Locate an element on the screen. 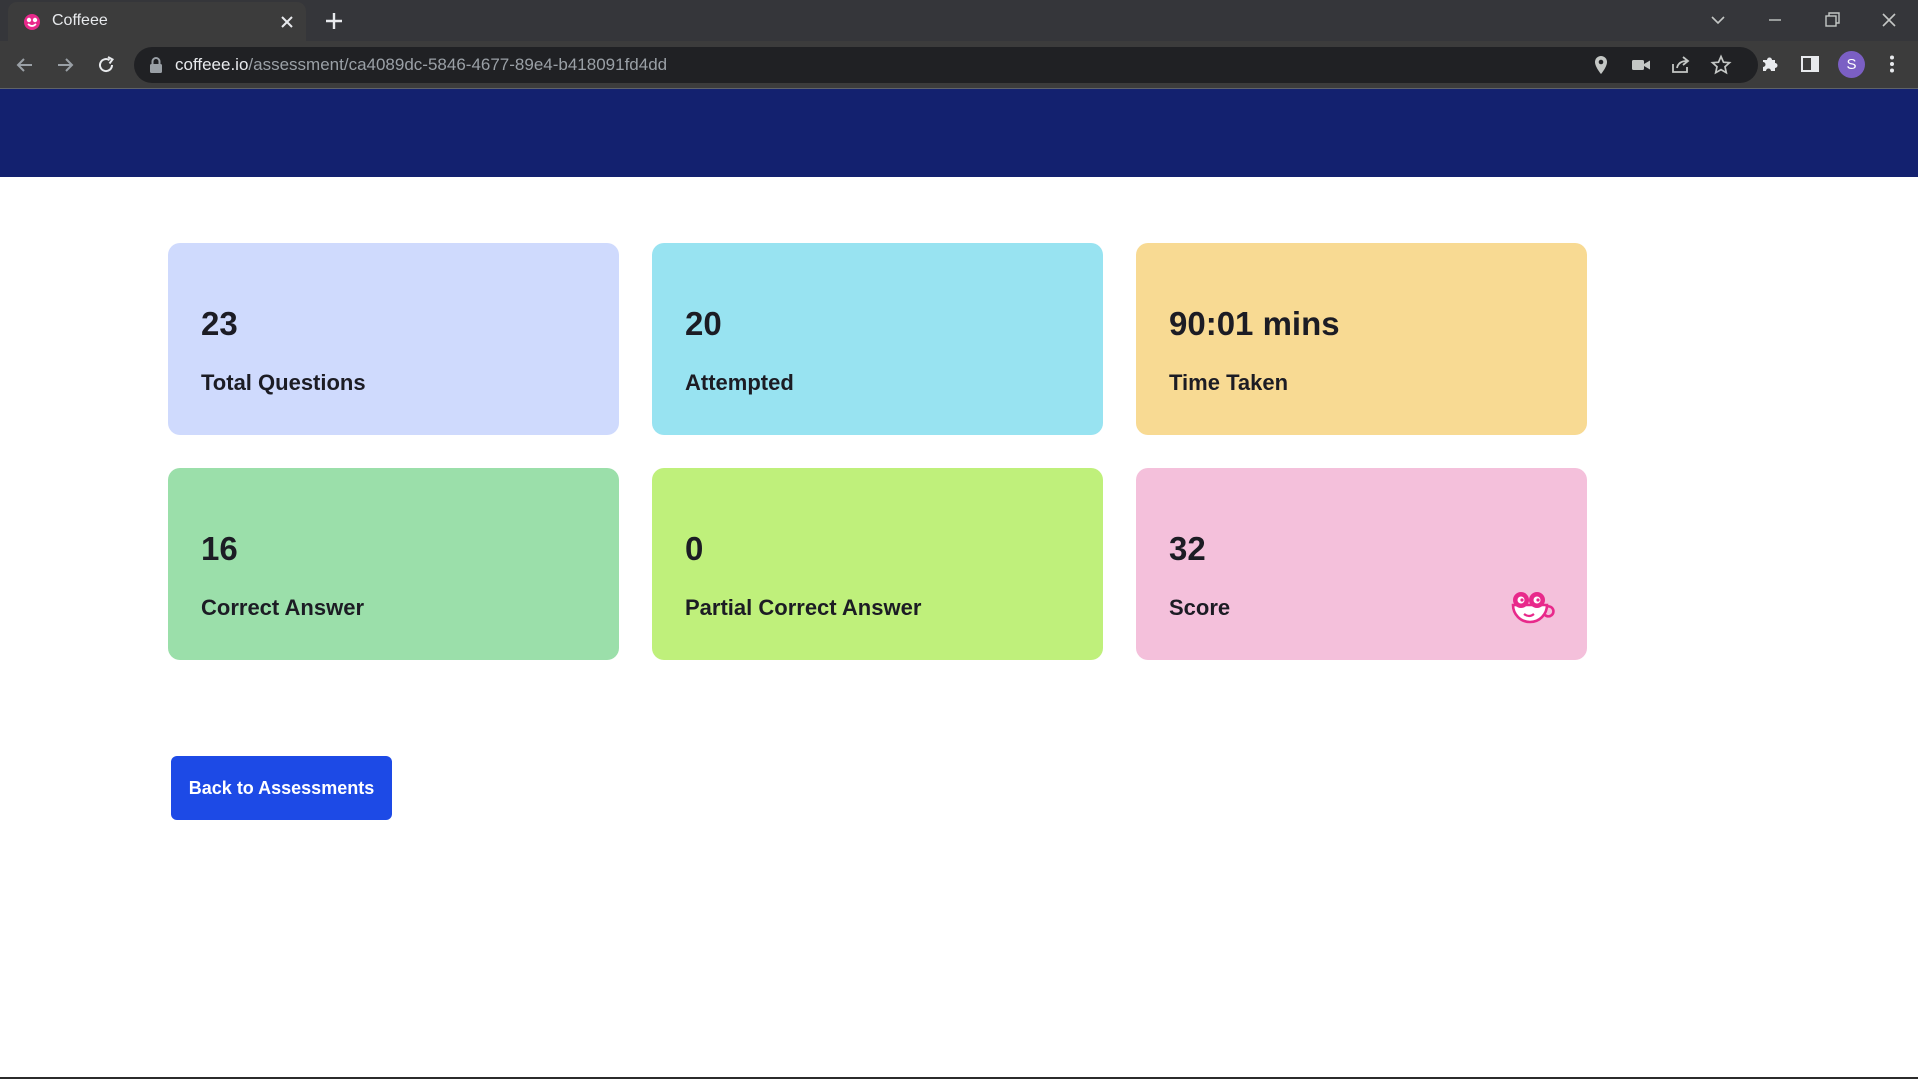  stat-card-time-taken: 90:01 mins Time Taken is located at coordinates (1361, 339).